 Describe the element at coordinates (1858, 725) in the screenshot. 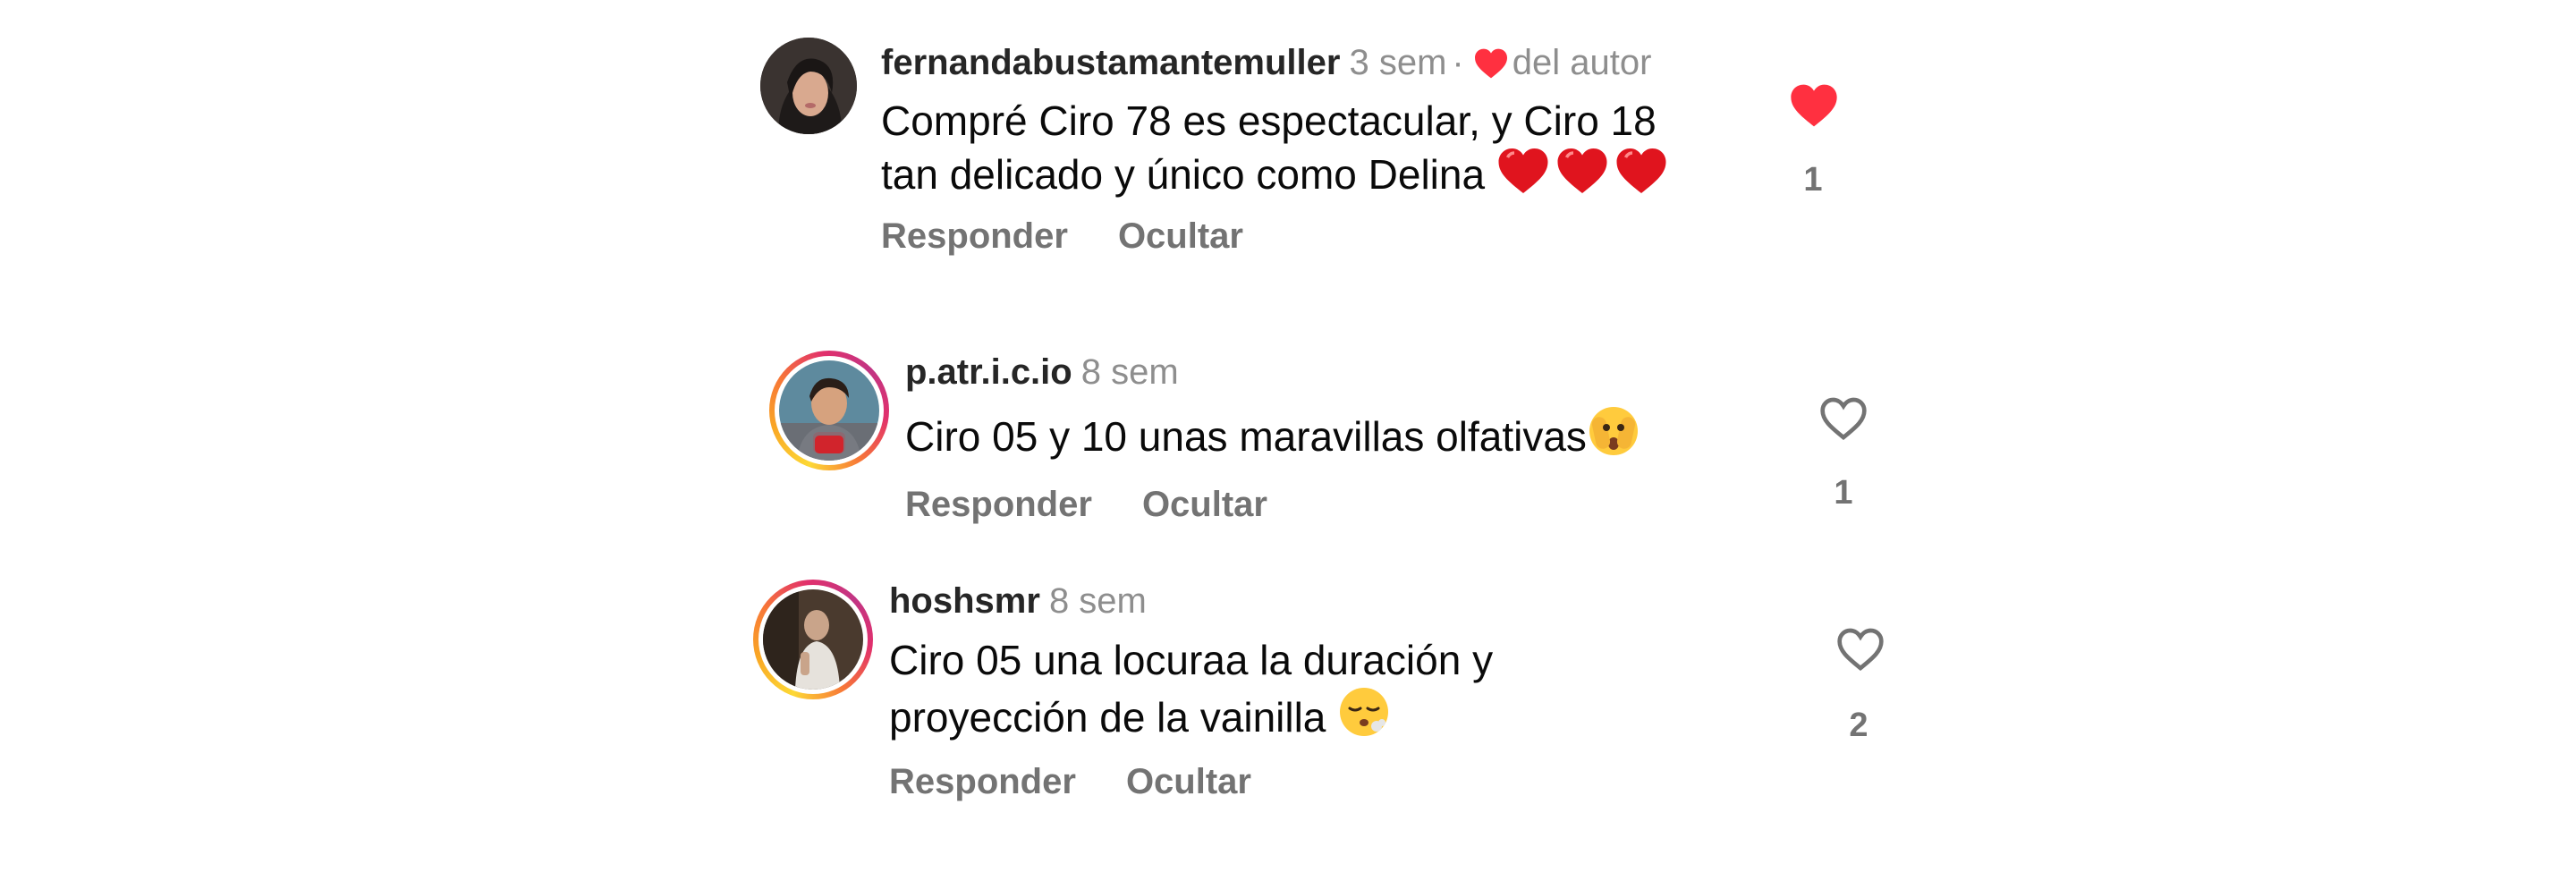

I see `like-count: 2` at that location.